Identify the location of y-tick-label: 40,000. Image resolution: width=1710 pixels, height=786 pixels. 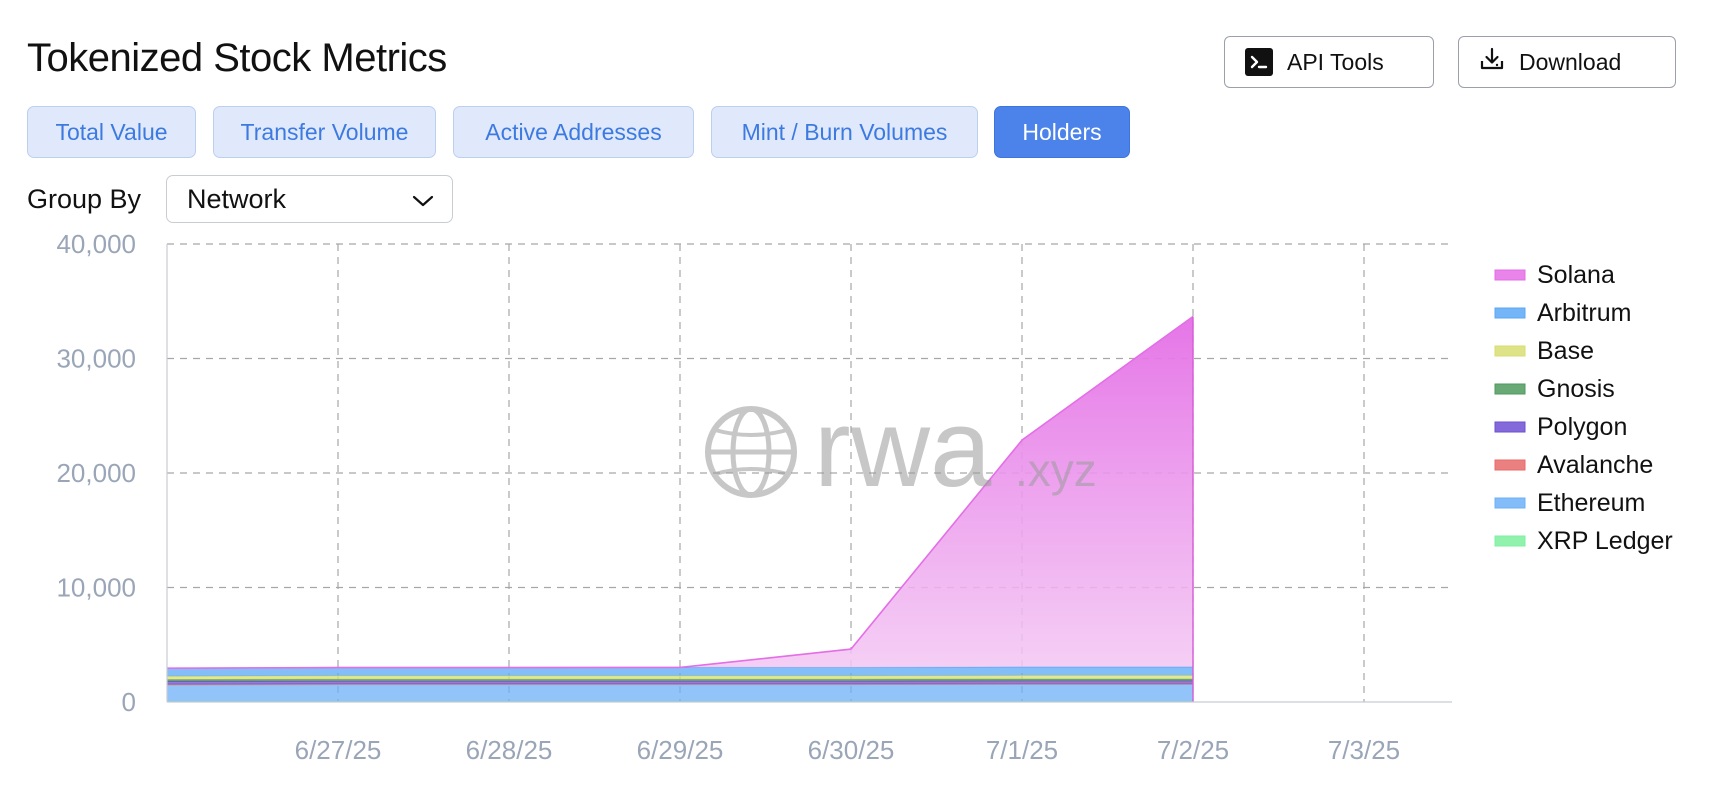
(96, 244).